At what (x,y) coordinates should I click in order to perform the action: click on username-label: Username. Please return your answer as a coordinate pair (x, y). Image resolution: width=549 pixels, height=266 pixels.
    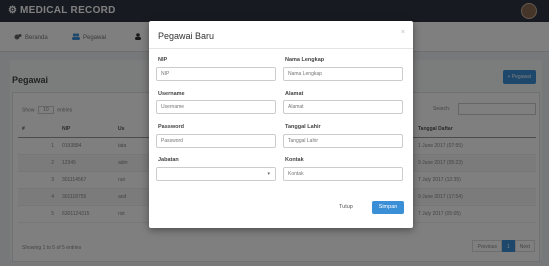
    Looking at the image, I should click on (171, 94).